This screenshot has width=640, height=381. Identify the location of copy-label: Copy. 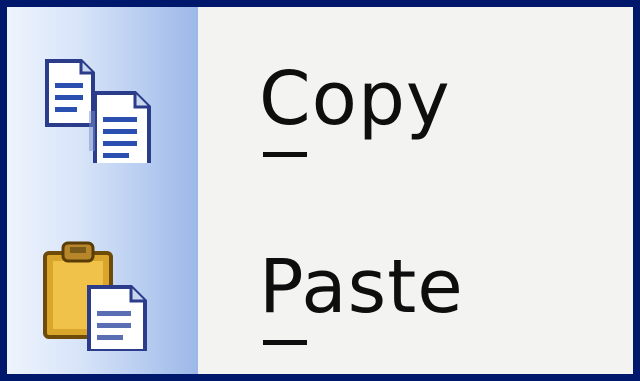
(355, 99).